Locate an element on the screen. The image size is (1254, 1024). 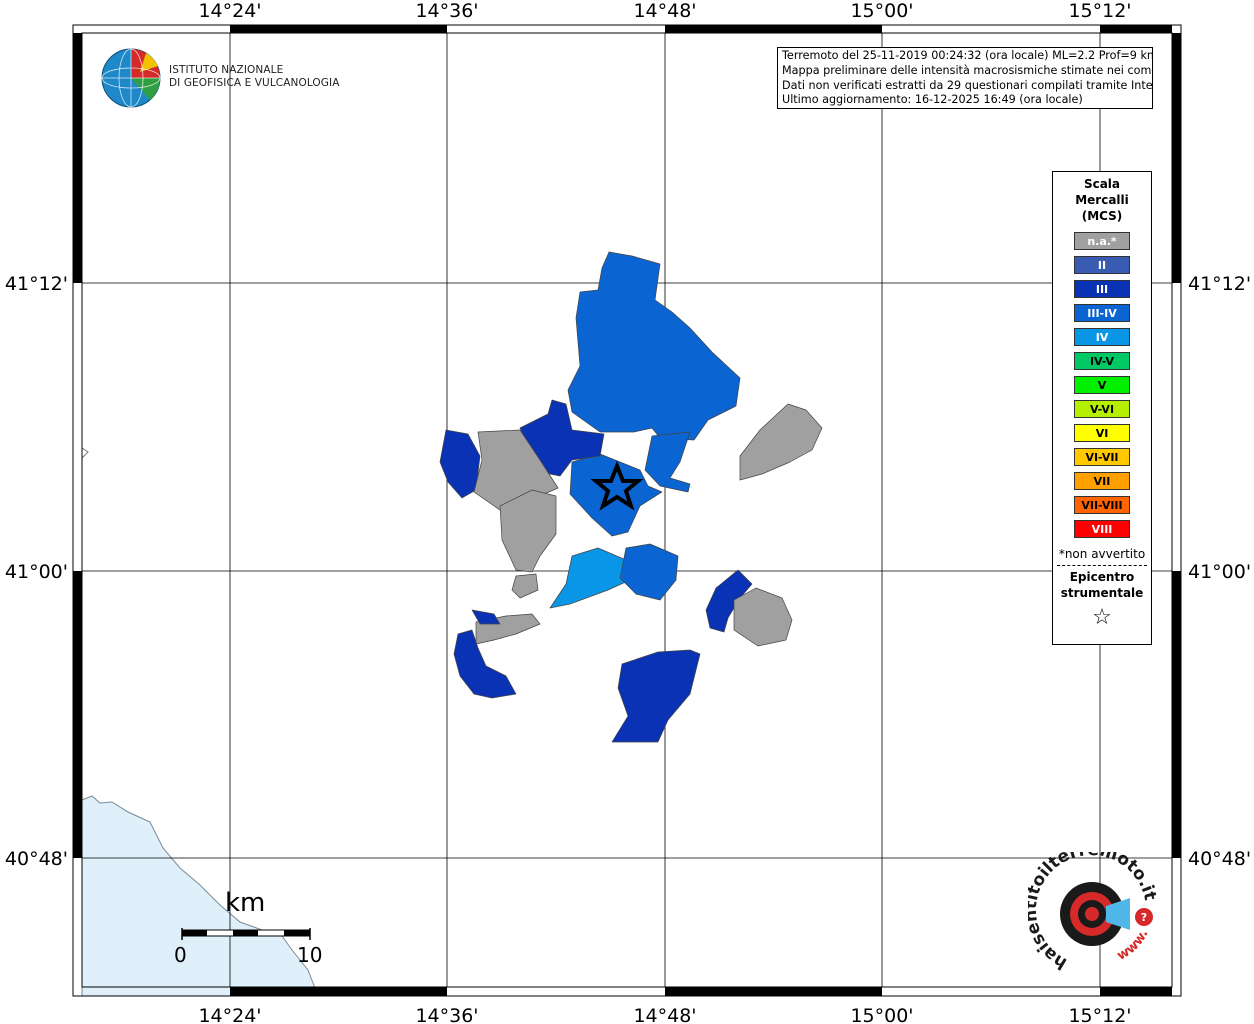
lat-labels-left: 41°12' 41°00' 40°48' is located at coordinates (36, 571).